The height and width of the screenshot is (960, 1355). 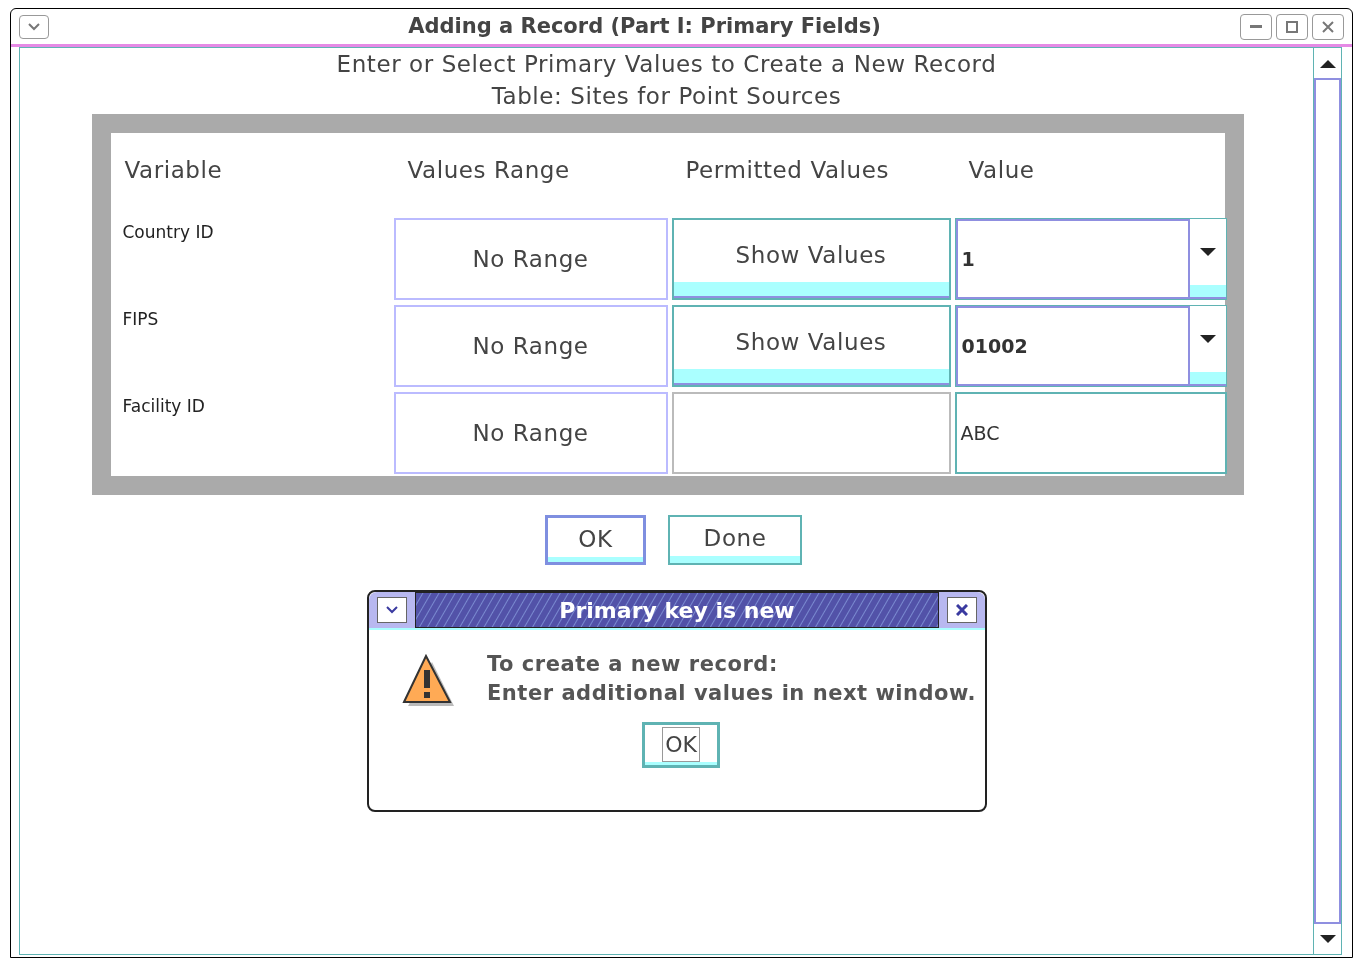 What do you see at coordinates (666, 96) in the screenshot?
I see `heading-text: Table: Sites for Point Sources` at bounding box center [666, 96].